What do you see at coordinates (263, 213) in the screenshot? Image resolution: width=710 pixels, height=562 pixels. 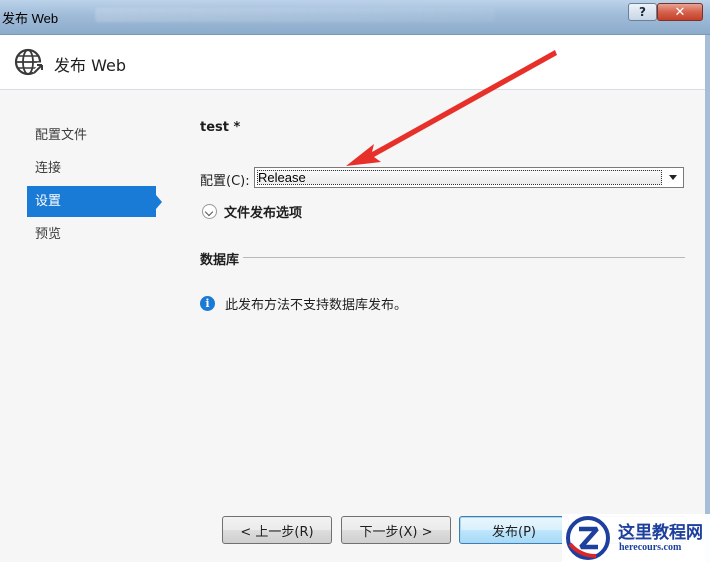 I see `file-publish-options-label: 文件发布选项` at bounding box center [263, 213].